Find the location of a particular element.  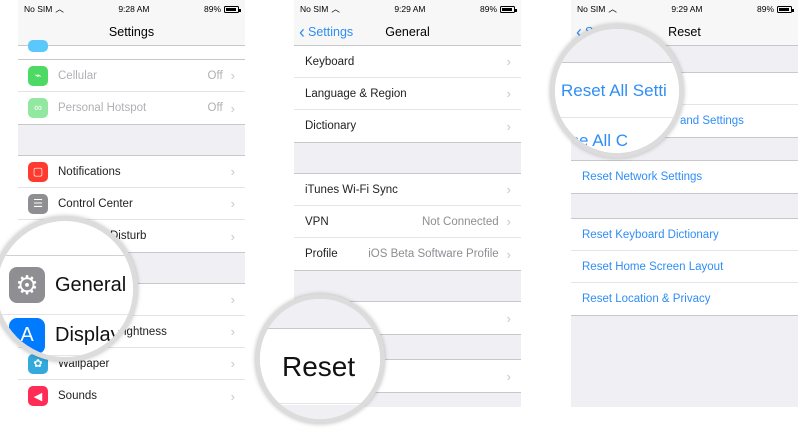

display-icon: A is located at coordinates (27, 335).